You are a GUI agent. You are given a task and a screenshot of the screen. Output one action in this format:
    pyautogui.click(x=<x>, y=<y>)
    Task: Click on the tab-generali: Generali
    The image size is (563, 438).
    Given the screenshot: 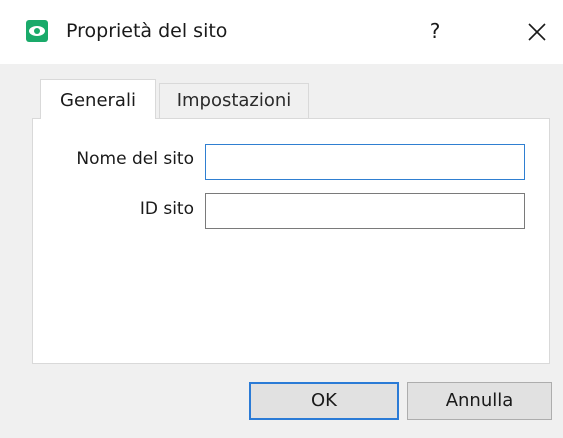 What is the action you would take?
    pyautogui.click(x=98, y=99)
    